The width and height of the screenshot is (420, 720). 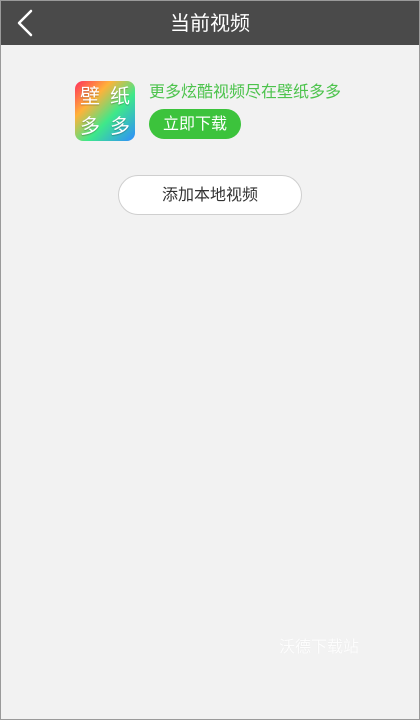 What do you see at coordinates (210, 195) in the screenshot?
I see `add-local-video-button: 添加本地视频` at bounding box center [210, 195].